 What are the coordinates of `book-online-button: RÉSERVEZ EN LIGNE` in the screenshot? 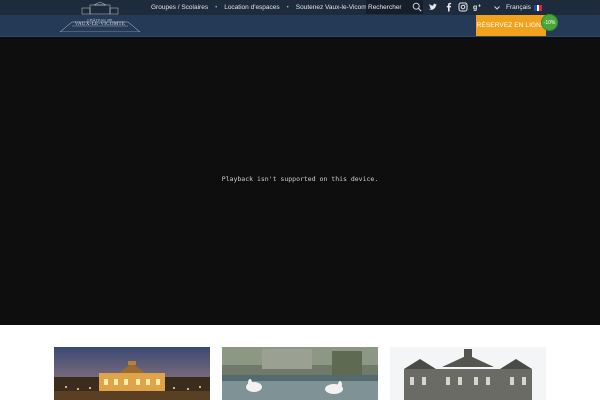 It's located at (511, 25).